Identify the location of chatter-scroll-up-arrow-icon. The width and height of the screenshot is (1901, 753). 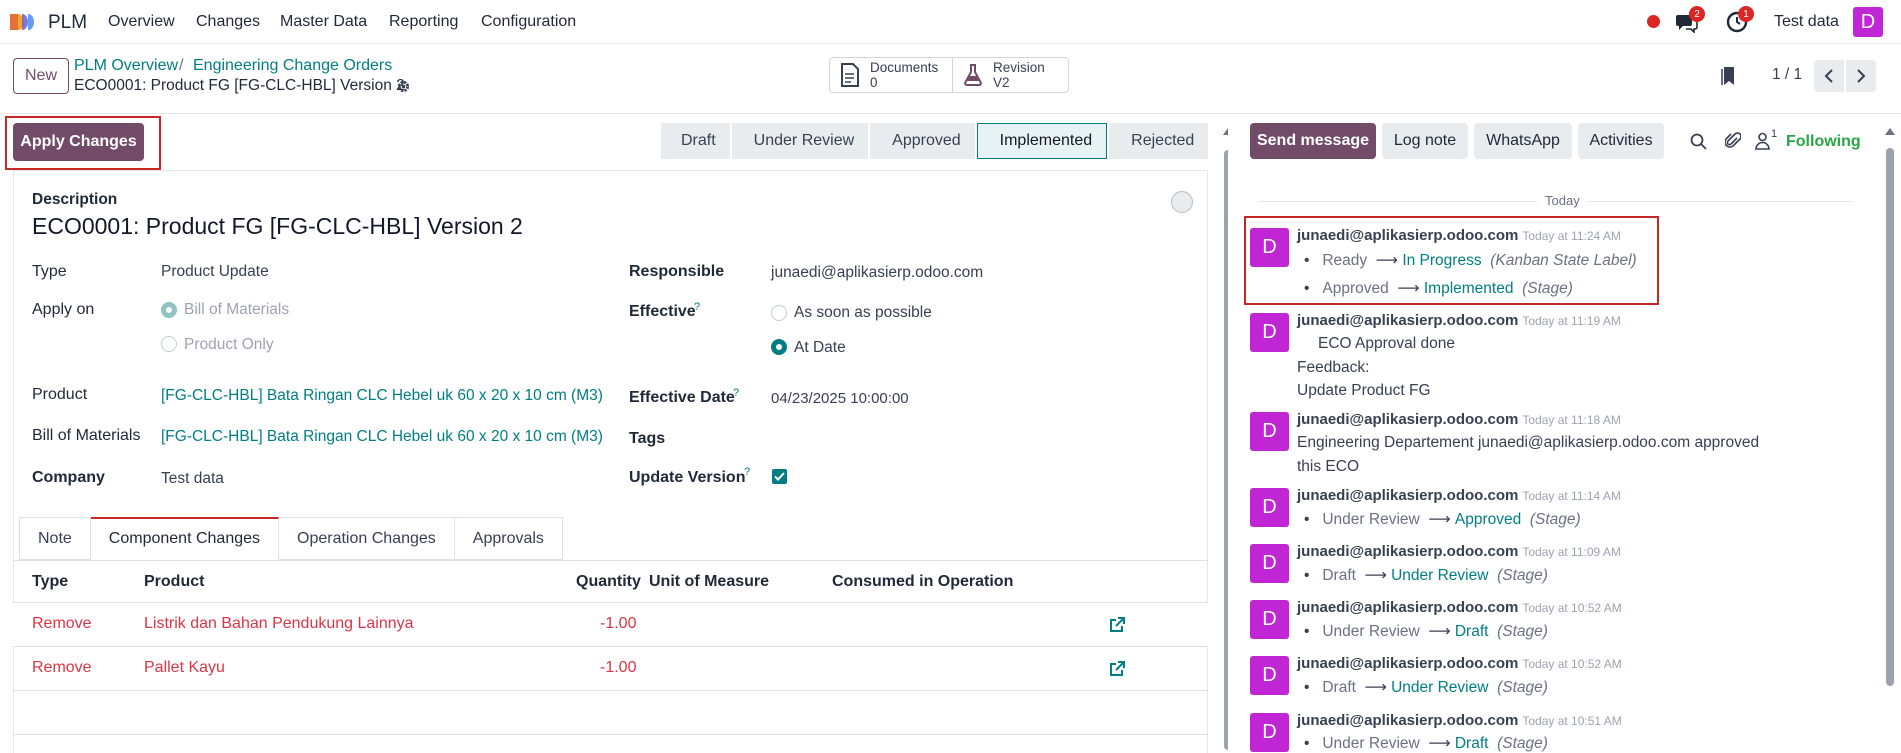
(1890, 131).